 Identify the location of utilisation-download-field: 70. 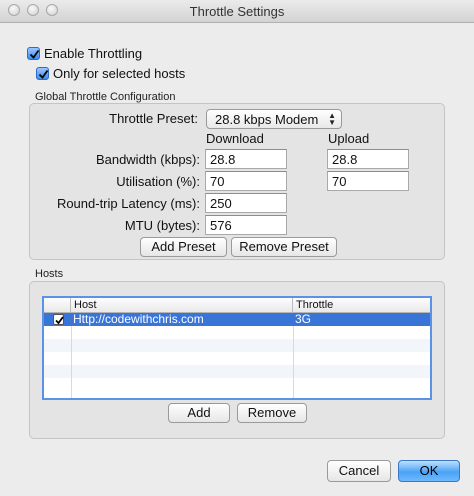
(246, 181).